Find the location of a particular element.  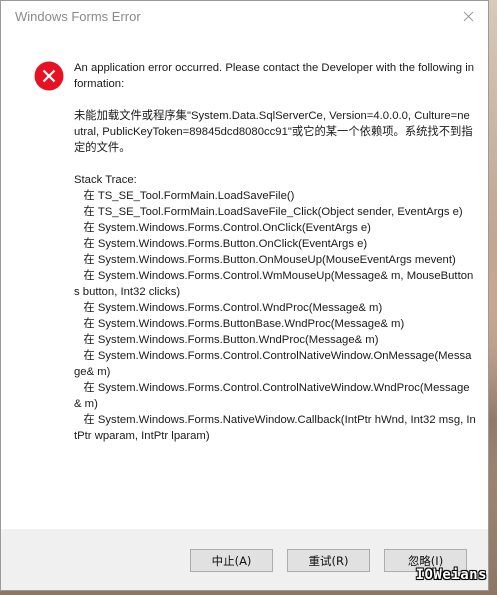

abort-button: 中止(A) is located at coordinates (231, 560).